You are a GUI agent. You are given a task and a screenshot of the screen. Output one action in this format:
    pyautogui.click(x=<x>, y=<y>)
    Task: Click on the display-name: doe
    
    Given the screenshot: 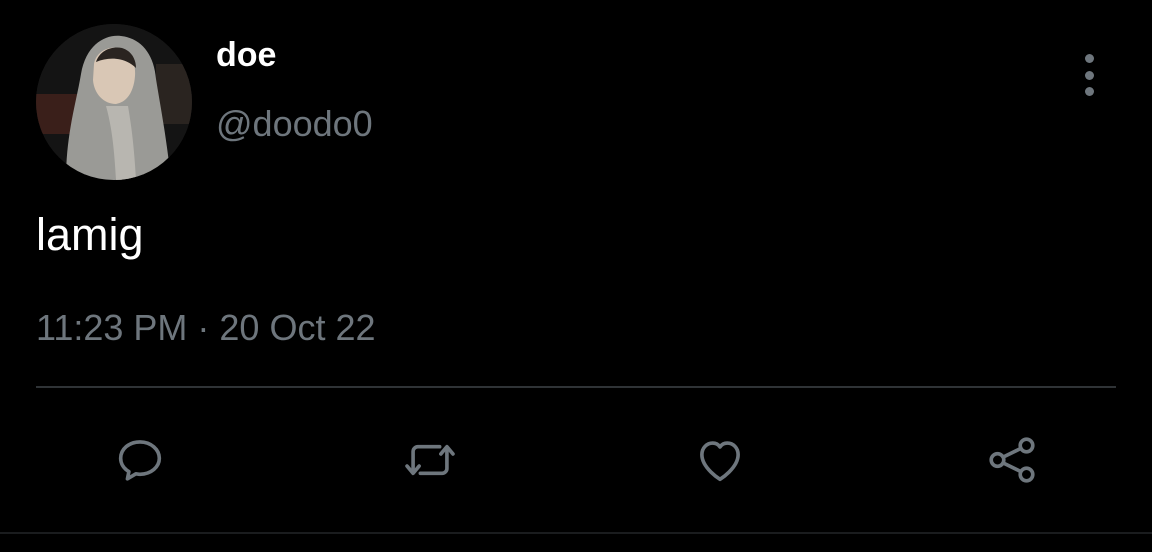 What is the action you would take?
    pyautogui.click(x=246, y=55)
    